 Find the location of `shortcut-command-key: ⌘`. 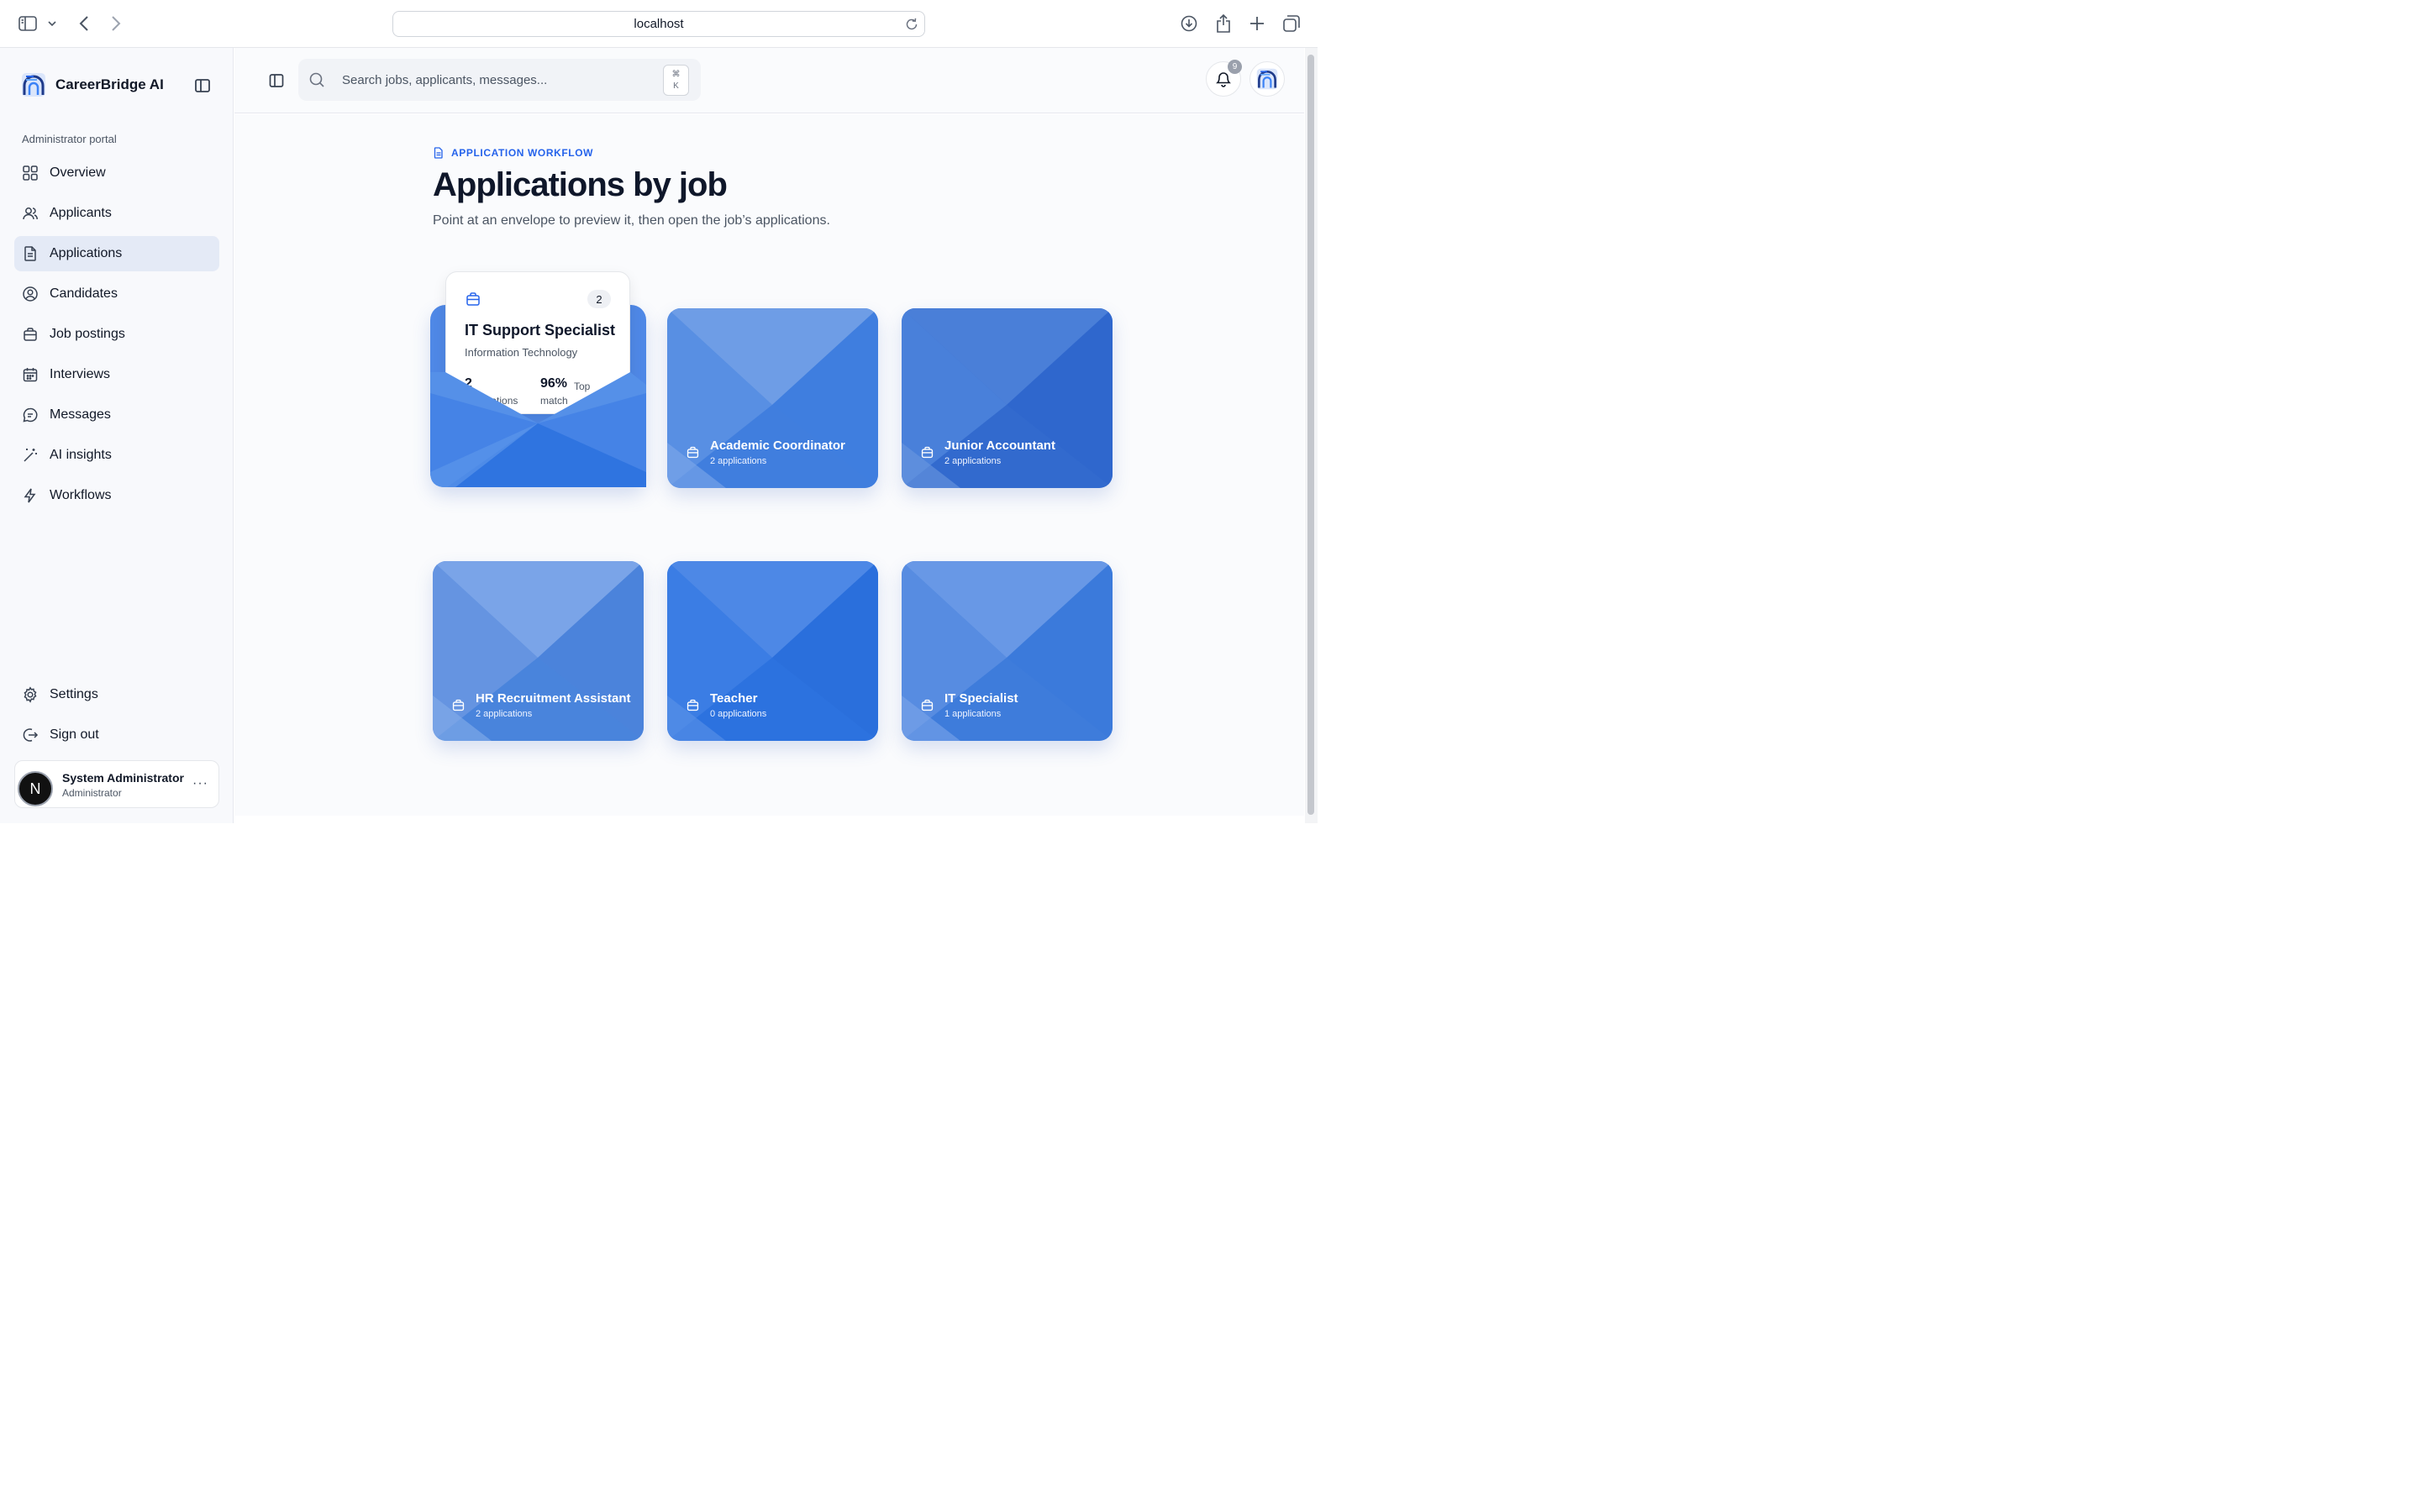

shortcut-command-key: ⌘ is located at coordinates (676, 74).